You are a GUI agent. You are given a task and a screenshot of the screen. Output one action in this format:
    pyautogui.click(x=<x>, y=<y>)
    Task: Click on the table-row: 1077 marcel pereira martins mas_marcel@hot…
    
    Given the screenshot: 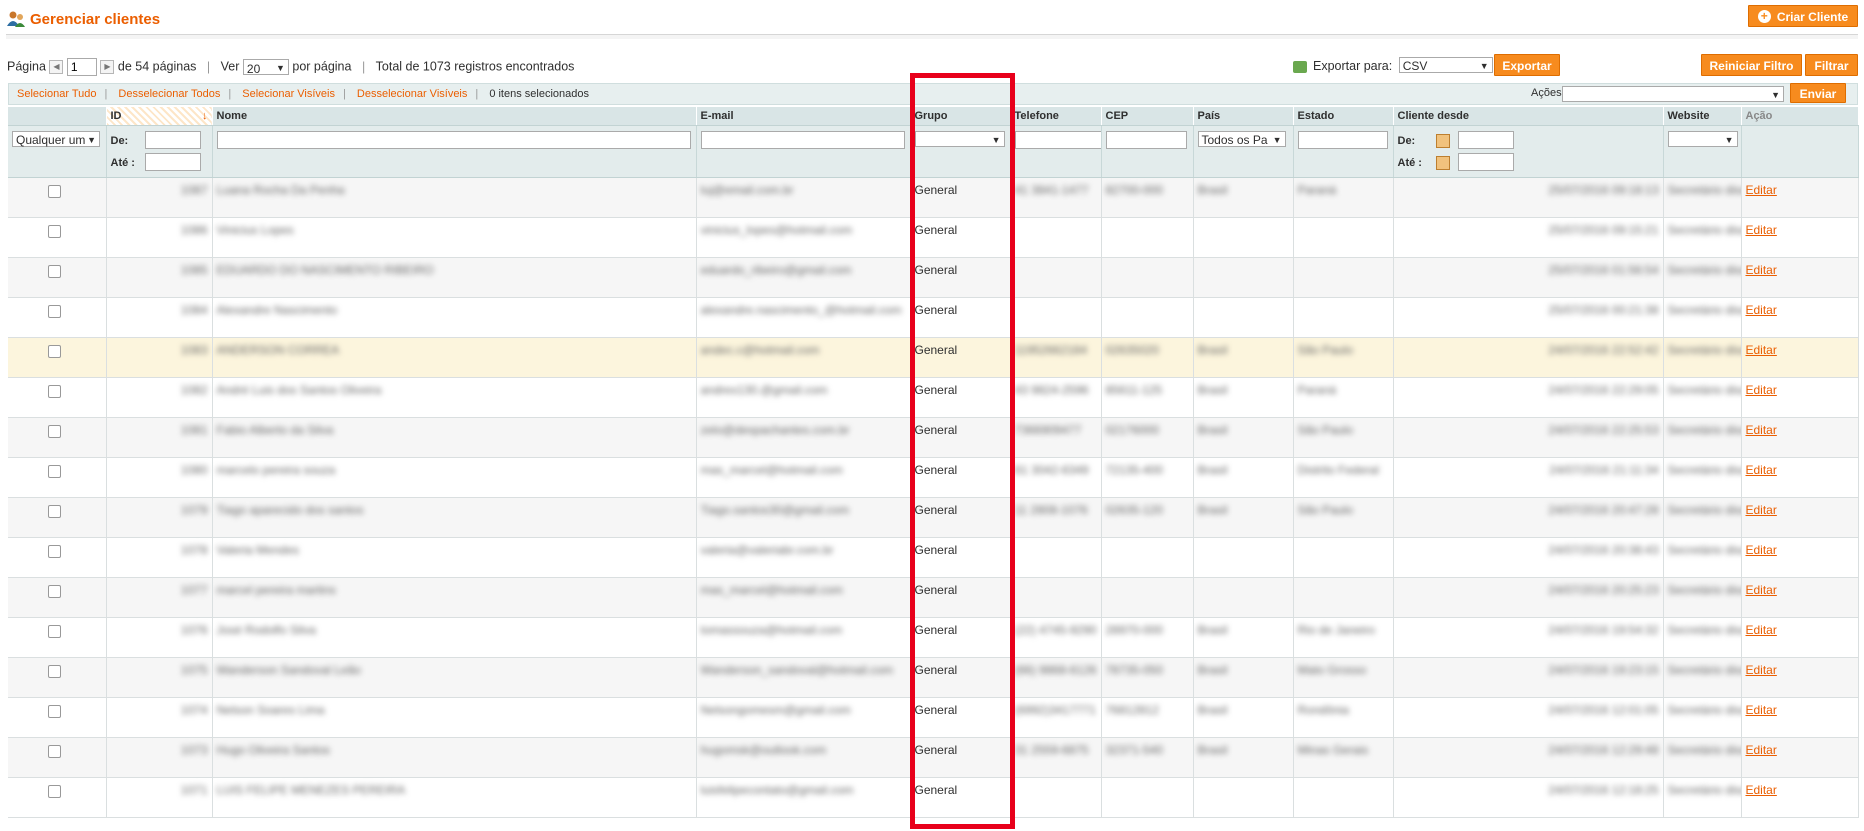 What is the action you would take?
    pyautogui.click(x=933, y=597)
    